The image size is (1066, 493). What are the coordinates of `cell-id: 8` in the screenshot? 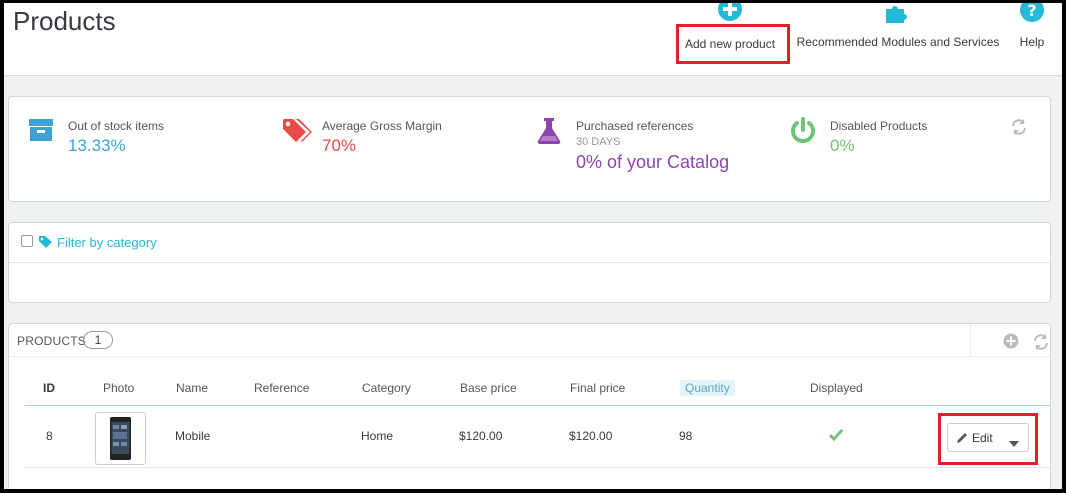 It's located at (49, 436).